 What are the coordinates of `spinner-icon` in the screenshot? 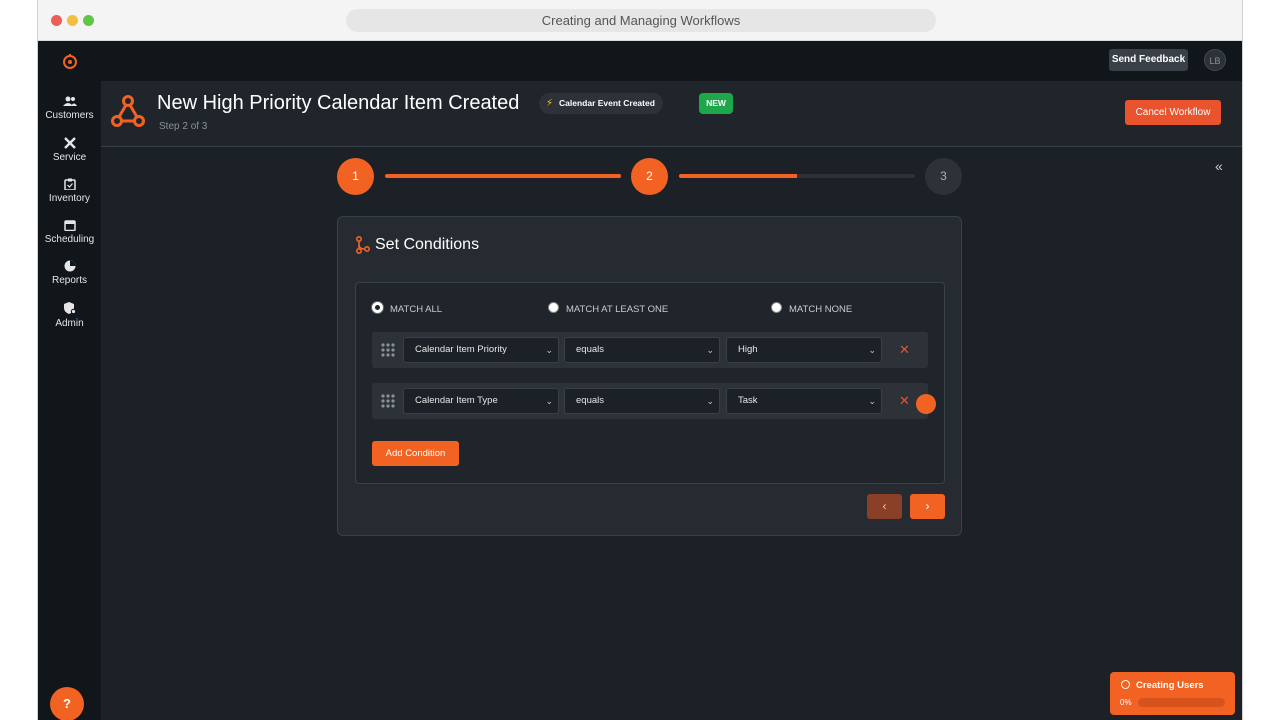 It's located at (1125, 684).